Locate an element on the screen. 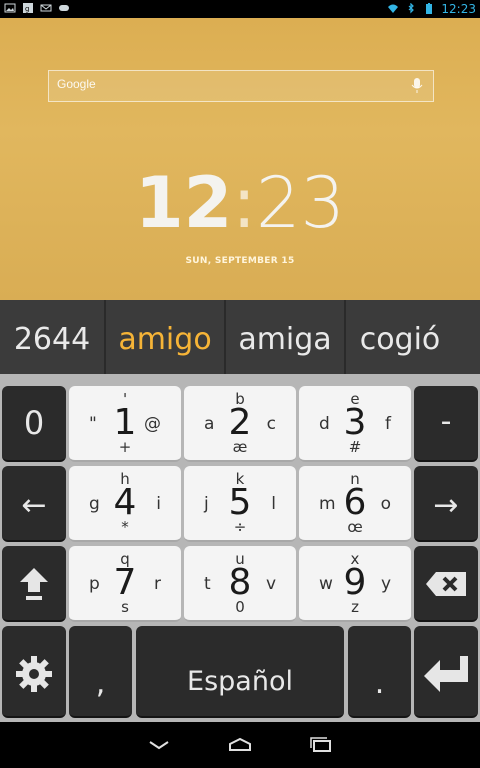 This screenshot has height=768, width=480. clock-colon: : is located at coordinates (244, 203).